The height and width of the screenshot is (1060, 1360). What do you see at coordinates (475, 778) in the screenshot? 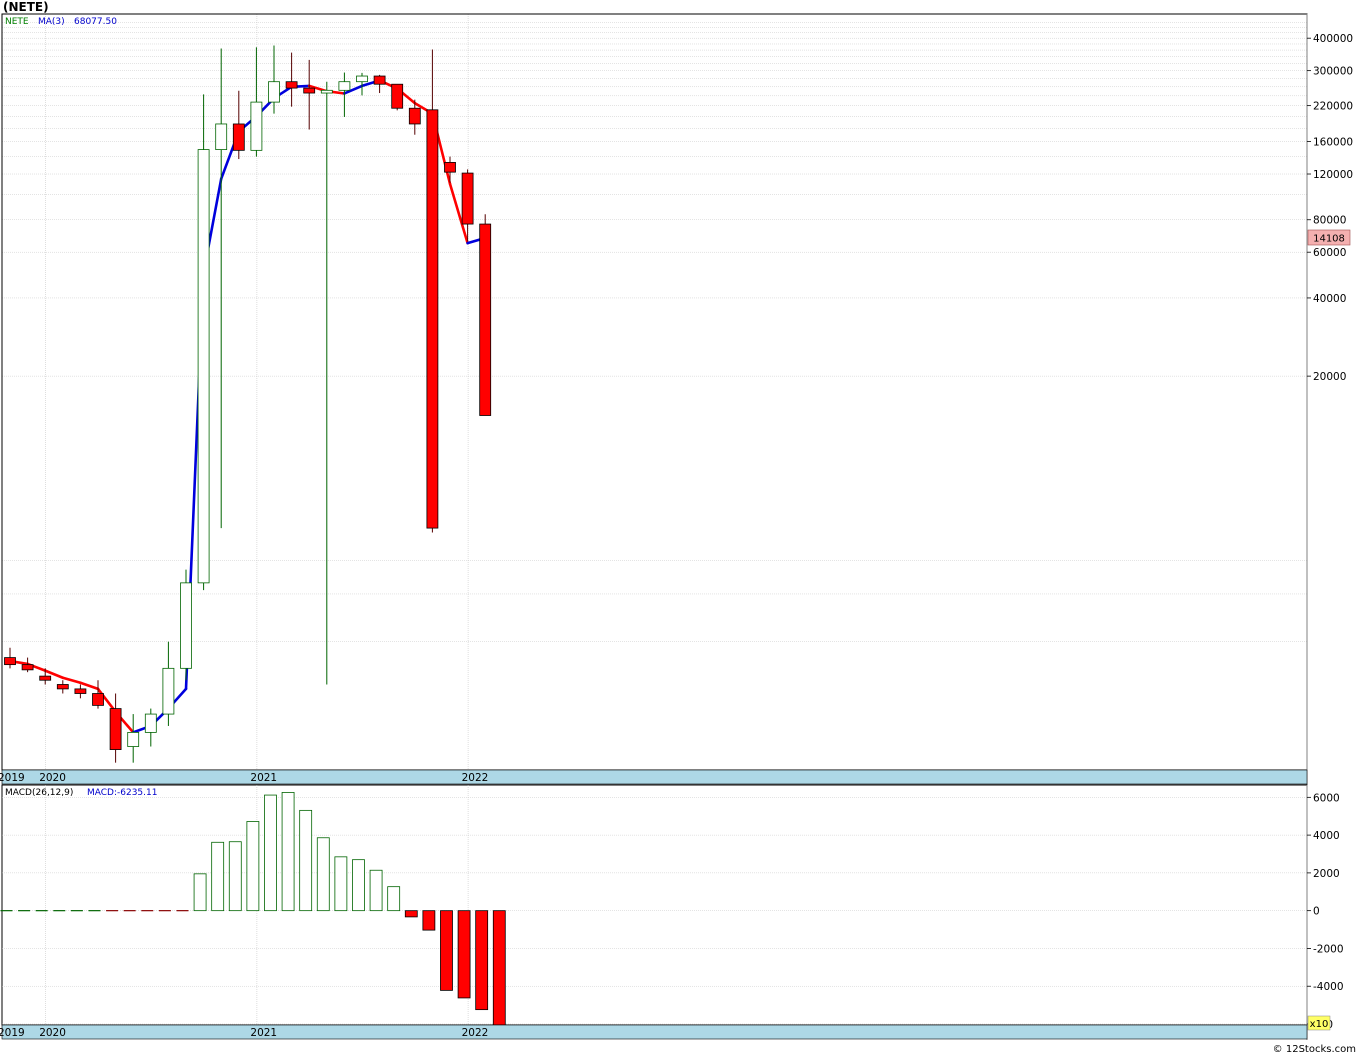
I see `price-x-label: 2022` at bounding box center [475, 778].